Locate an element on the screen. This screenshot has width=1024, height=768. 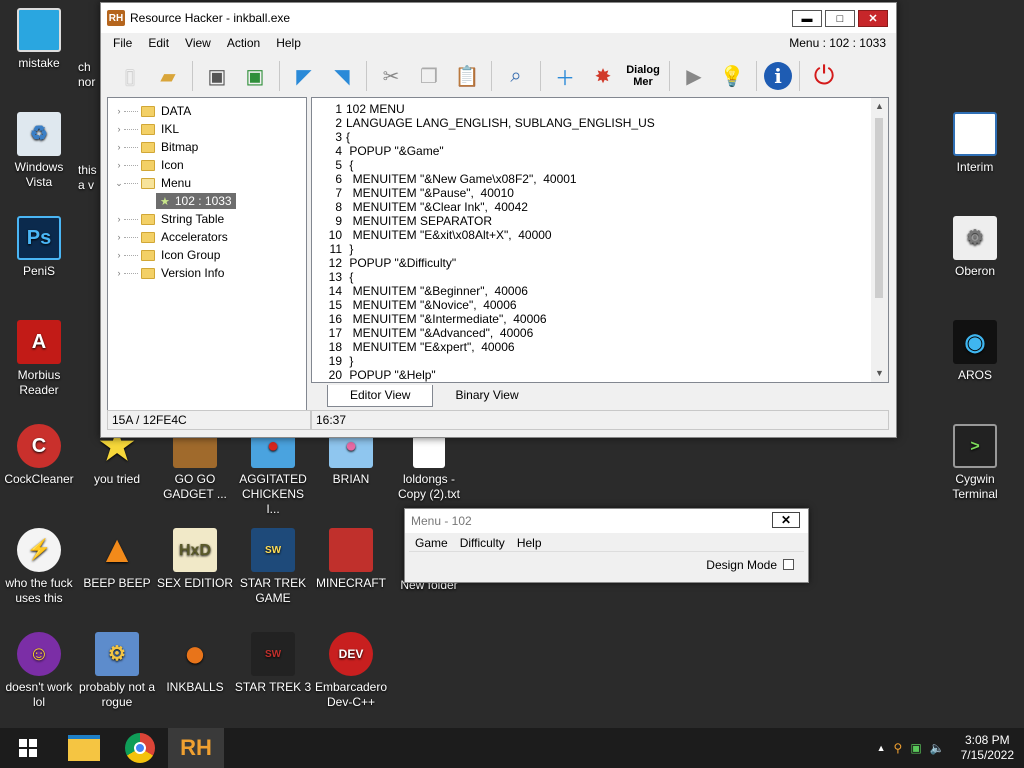
tree-item-icon-group: › Icon Group is located at coordinates (207, 255).